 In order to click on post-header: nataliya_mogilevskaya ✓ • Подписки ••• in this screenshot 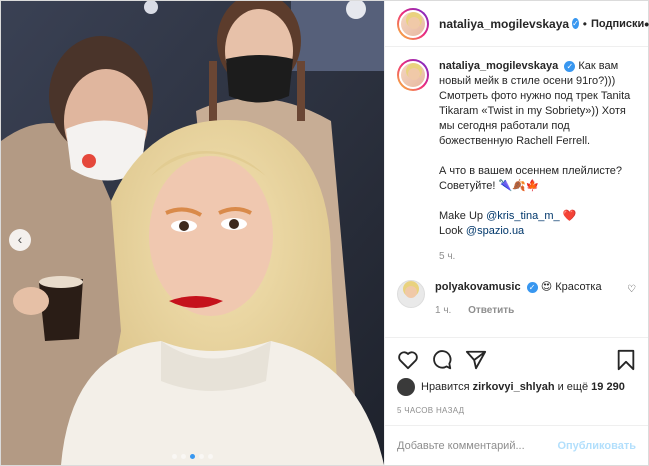, I will do `click(517, 24)`.